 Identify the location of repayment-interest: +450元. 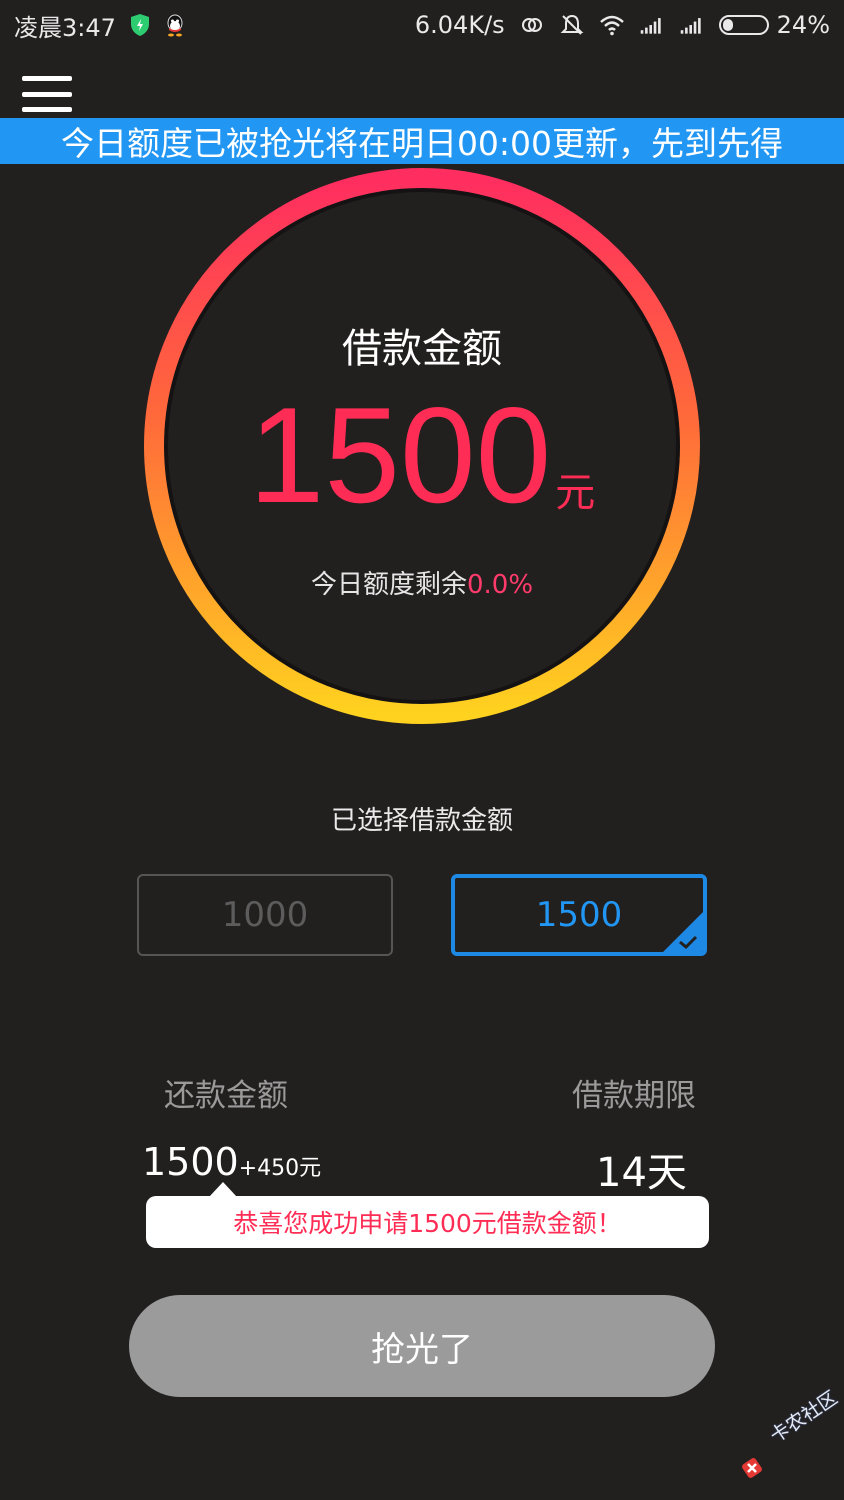
(280, 1168).